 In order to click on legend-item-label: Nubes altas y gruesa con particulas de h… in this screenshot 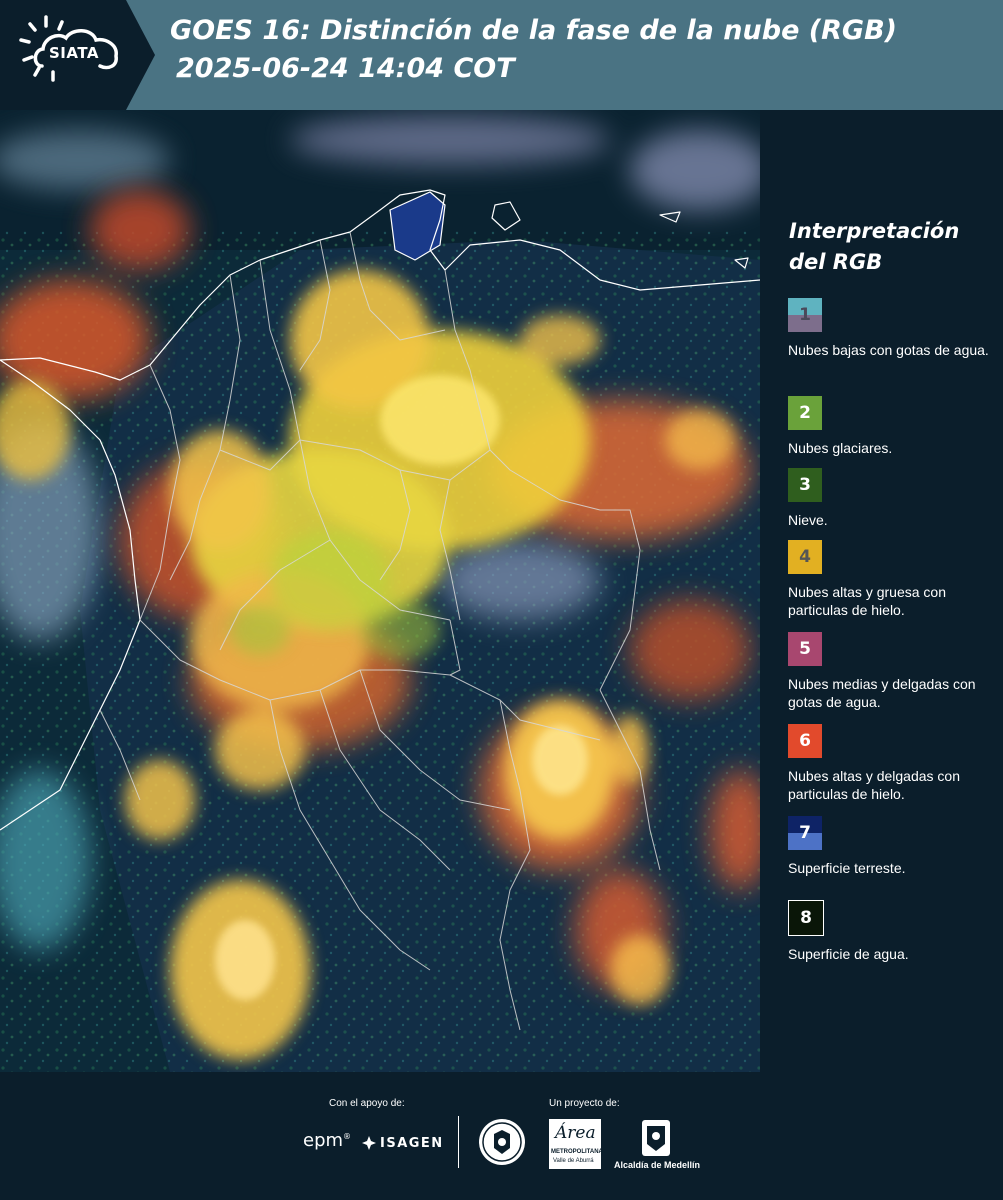, I will do `click(867, 601)`.